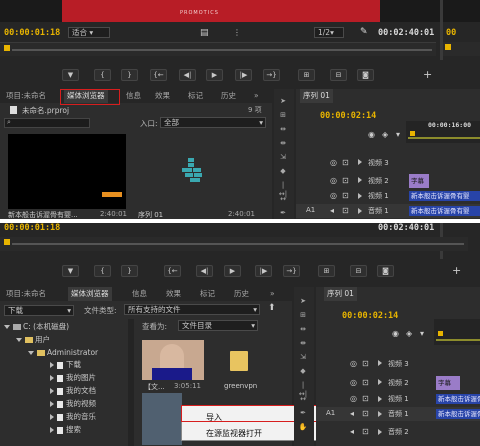 Image resolution: width=480 pixels, height=446 pixels. I want to click on step-back-icon: ◀|, so click(187, 75).